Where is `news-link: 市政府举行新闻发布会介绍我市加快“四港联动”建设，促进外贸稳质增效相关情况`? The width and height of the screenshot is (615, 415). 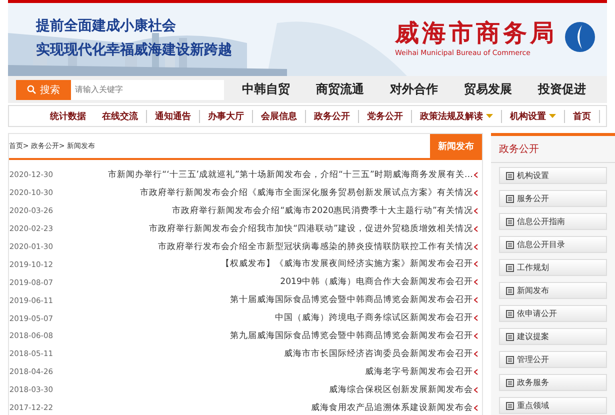
news-link: 市政府举行新闻发布会介绍我市加快“四港联动”建设，促进外贸稳质增效相关情况 is located at coordinates (273, 228).